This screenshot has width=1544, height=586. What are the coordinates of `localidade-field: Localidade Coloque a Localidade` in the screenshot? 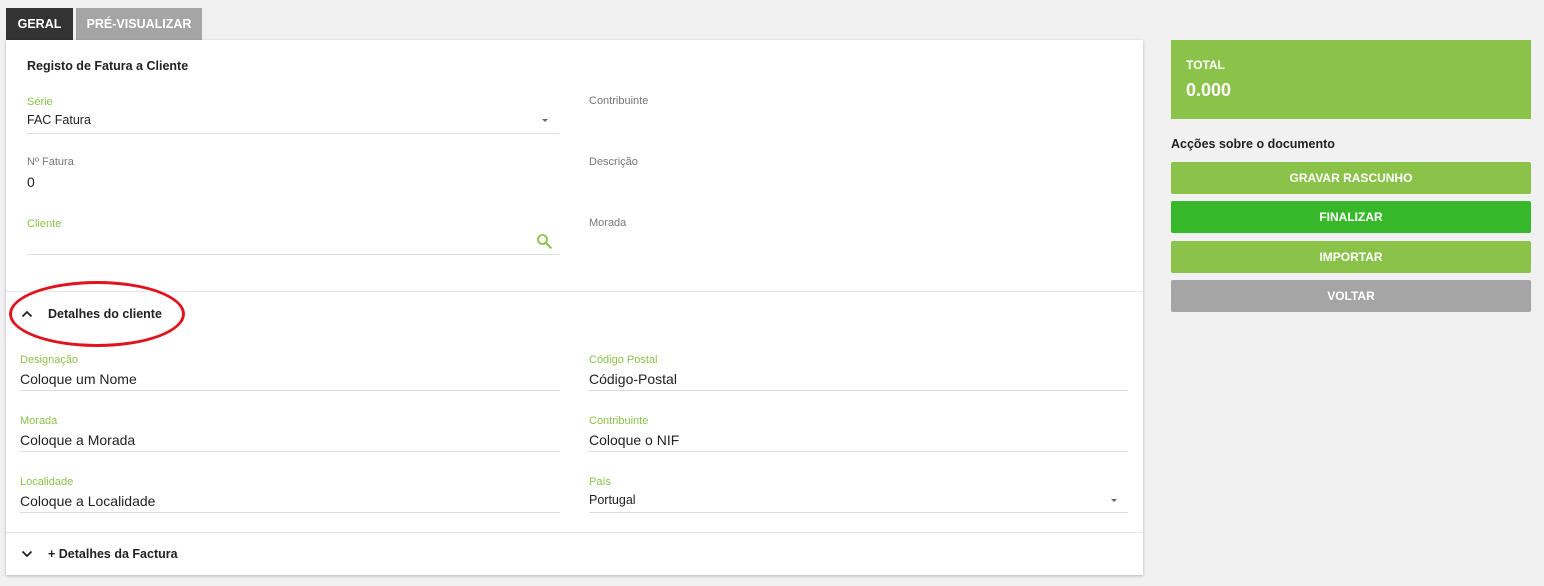 It's located at (290, 494).